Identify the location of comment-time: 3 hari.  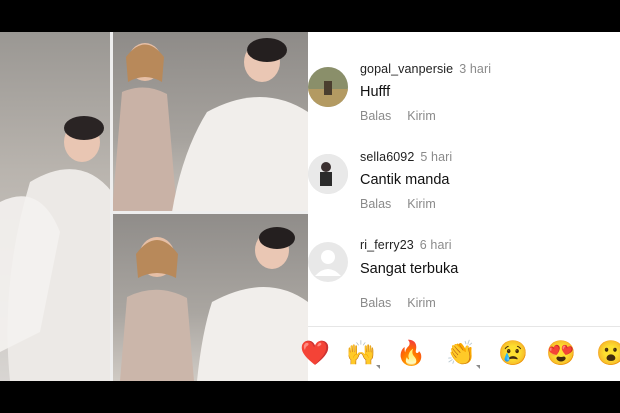
(475, 69).